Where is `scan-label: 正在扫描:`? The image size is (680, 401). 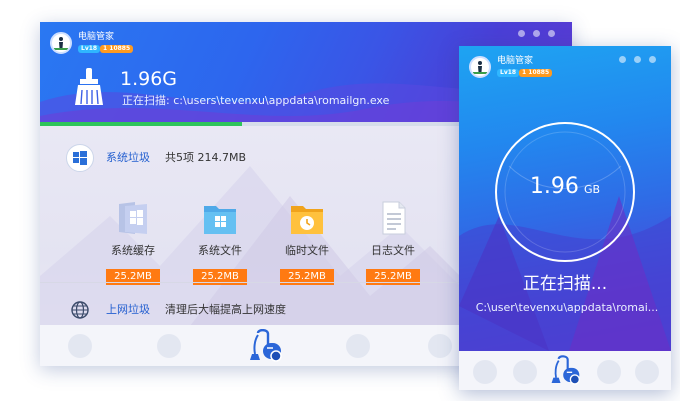 scan-label: 正在扫描: is located at coordinates (146, 100).